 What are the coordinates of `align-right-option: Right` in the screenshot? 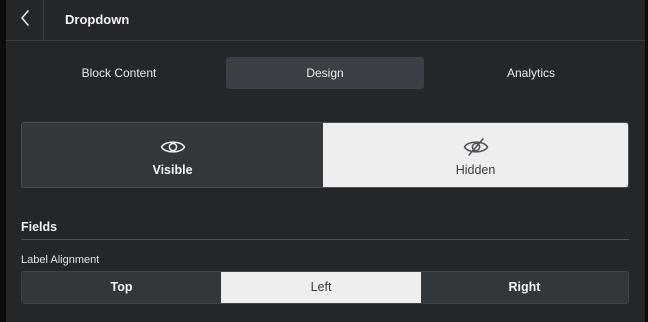 It's located at (524, 287).